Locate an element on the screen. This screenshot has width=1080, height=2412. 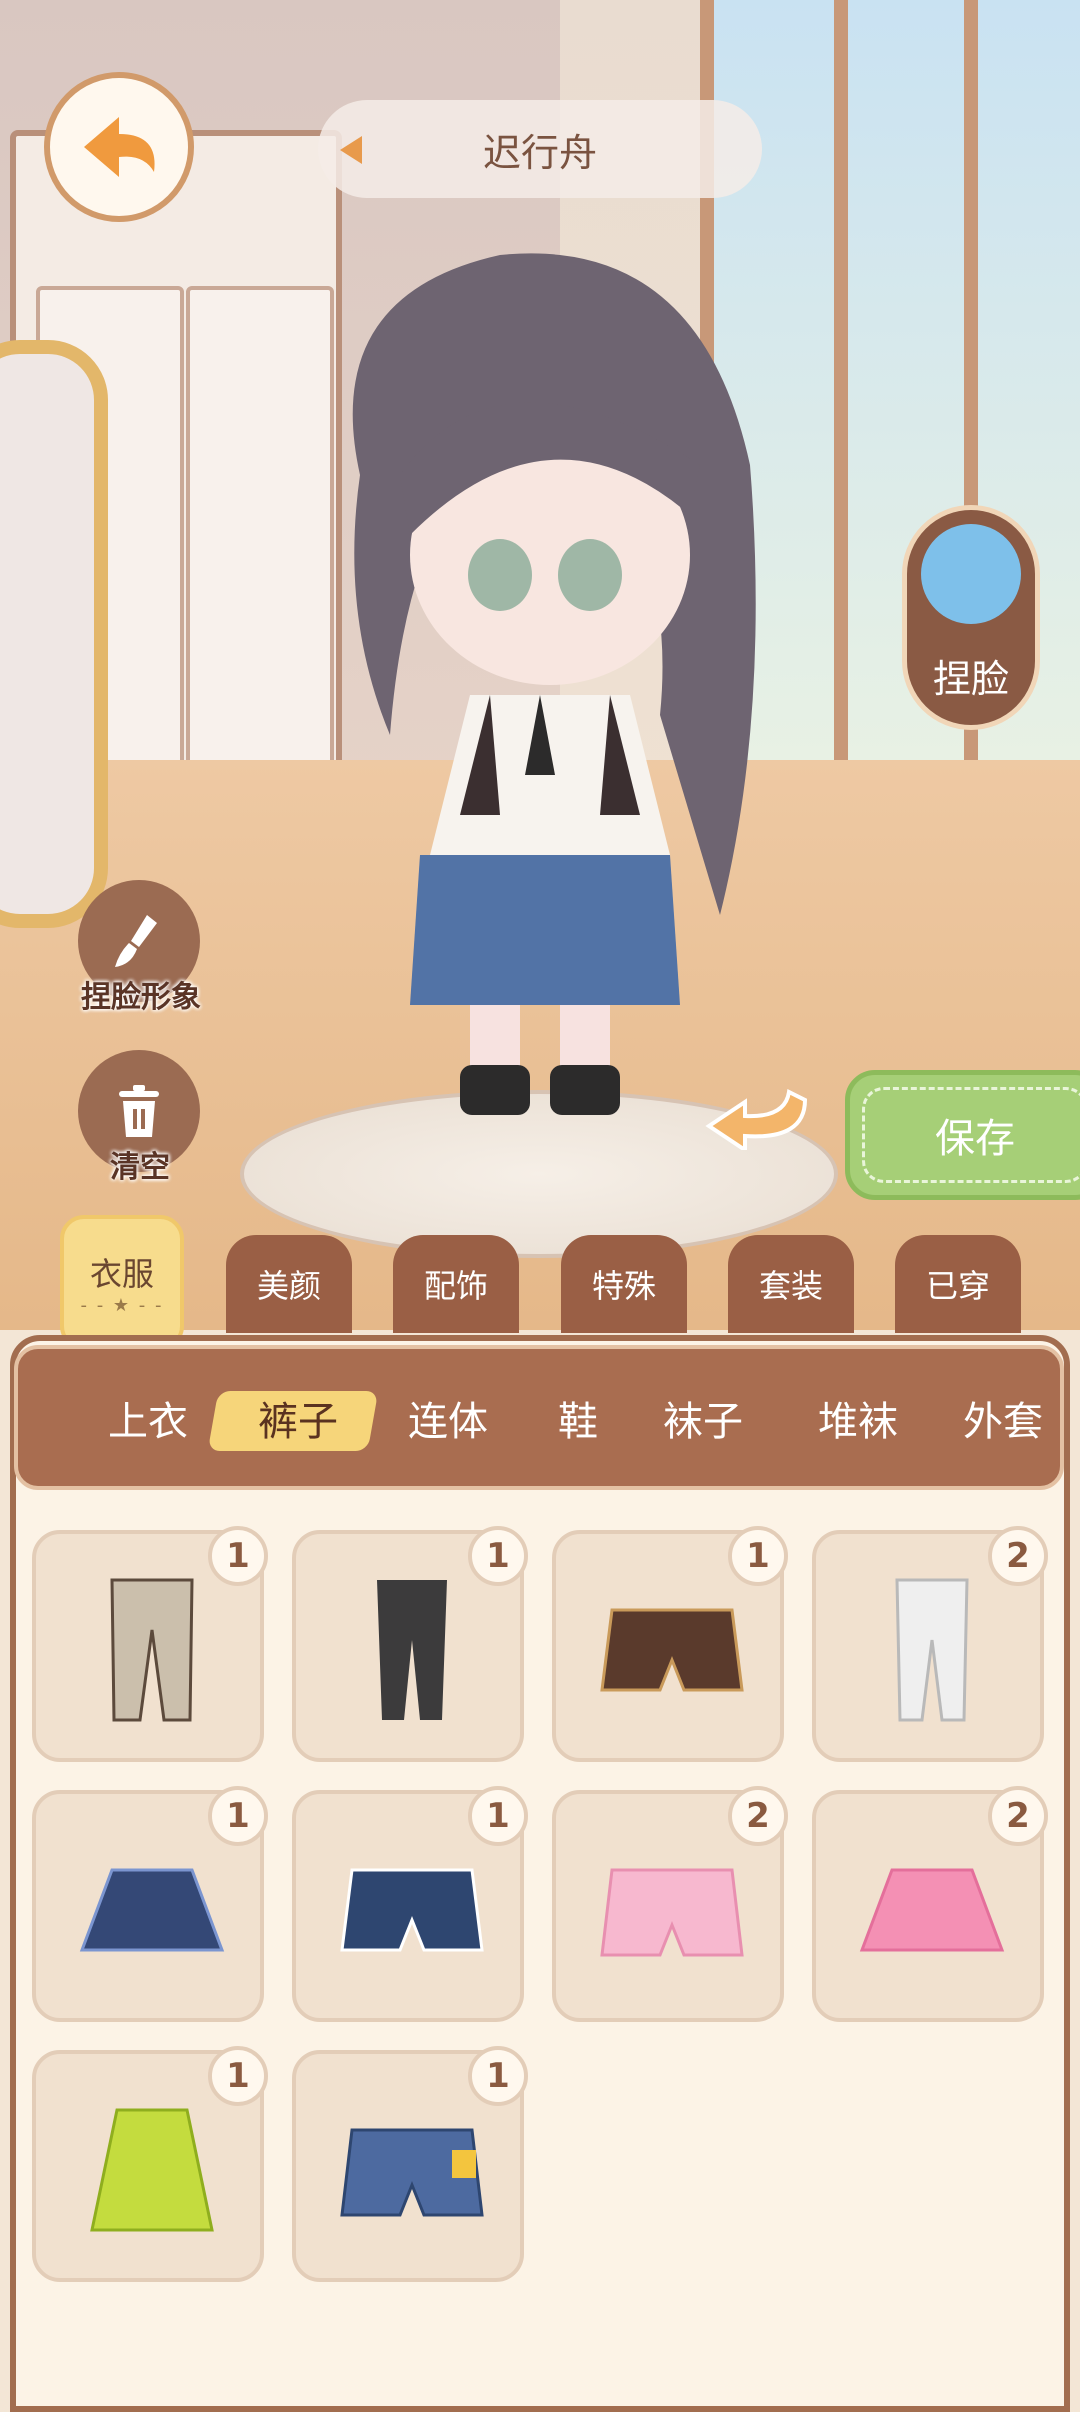
subtab-label: 上衣 is located at coordinates (148, 1421).